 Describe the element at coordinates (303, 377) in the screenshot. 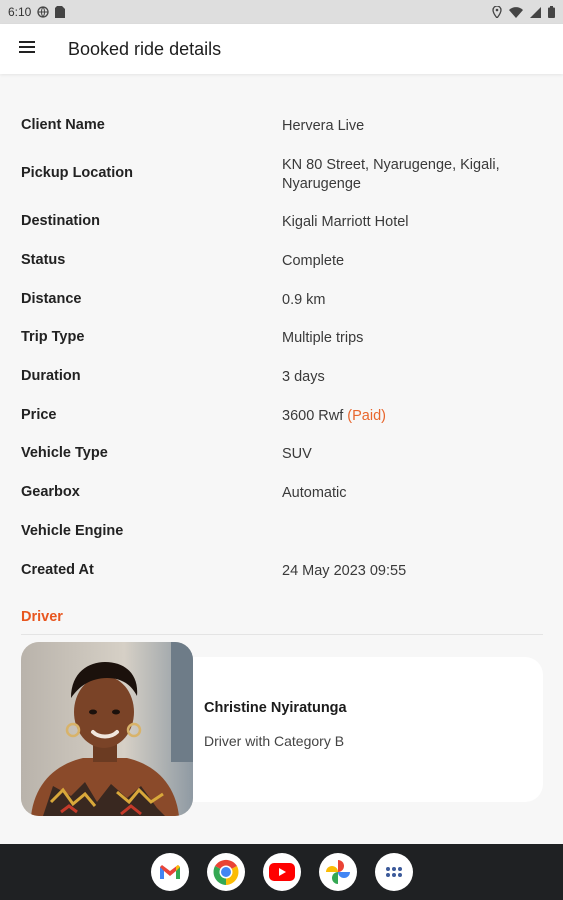

I see `duration-value: 3 days` at that location.